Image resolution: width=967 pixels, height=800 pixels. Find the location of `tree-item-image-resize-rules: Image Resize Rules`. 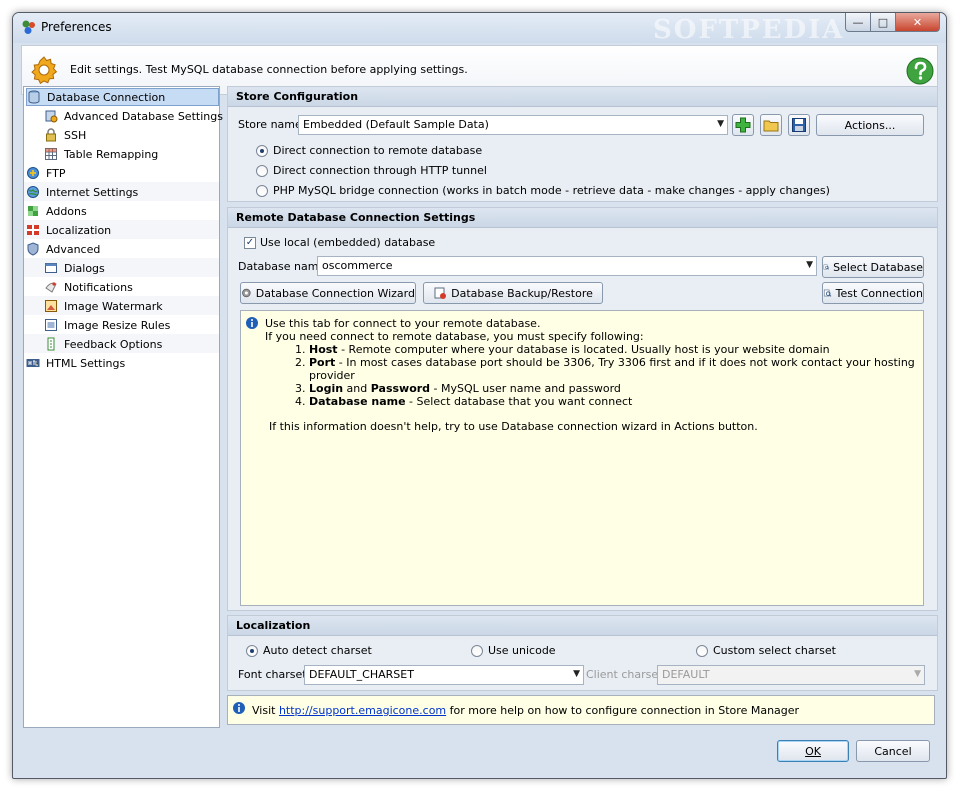

tree-item-image-resize-rules: Image Resize Rules is located at coordinates (108, 325).